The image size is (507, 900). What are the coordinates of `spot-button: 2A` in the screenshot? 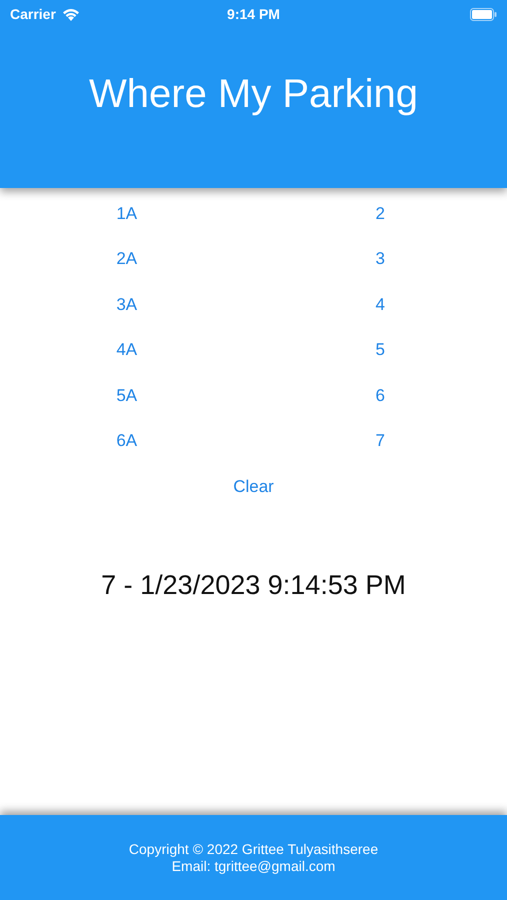 It's located at (127, 259).